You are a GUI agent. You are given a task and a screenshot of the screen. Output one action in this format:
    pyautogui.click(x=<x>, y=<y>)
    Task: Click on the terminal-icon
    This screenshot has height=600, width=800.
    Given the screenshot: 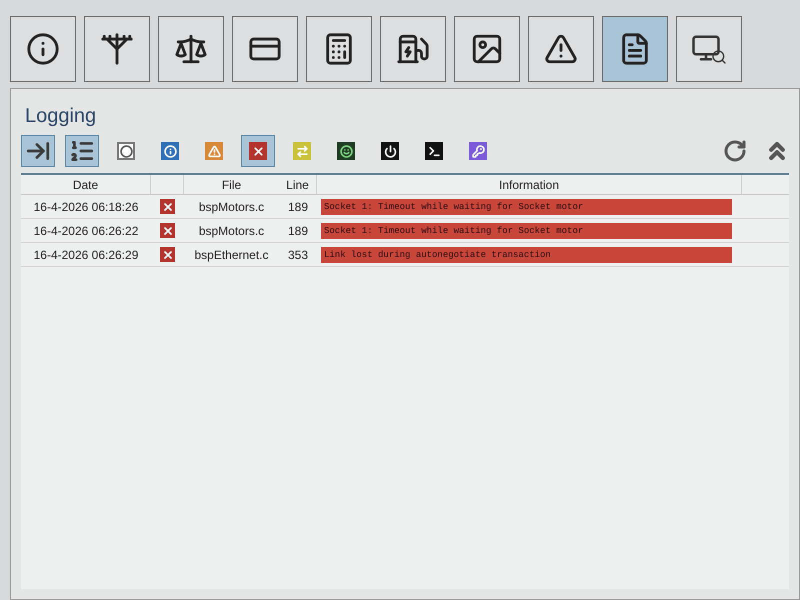 What is the action you would take?
    pyautogui.click(x=434, y=151)
    